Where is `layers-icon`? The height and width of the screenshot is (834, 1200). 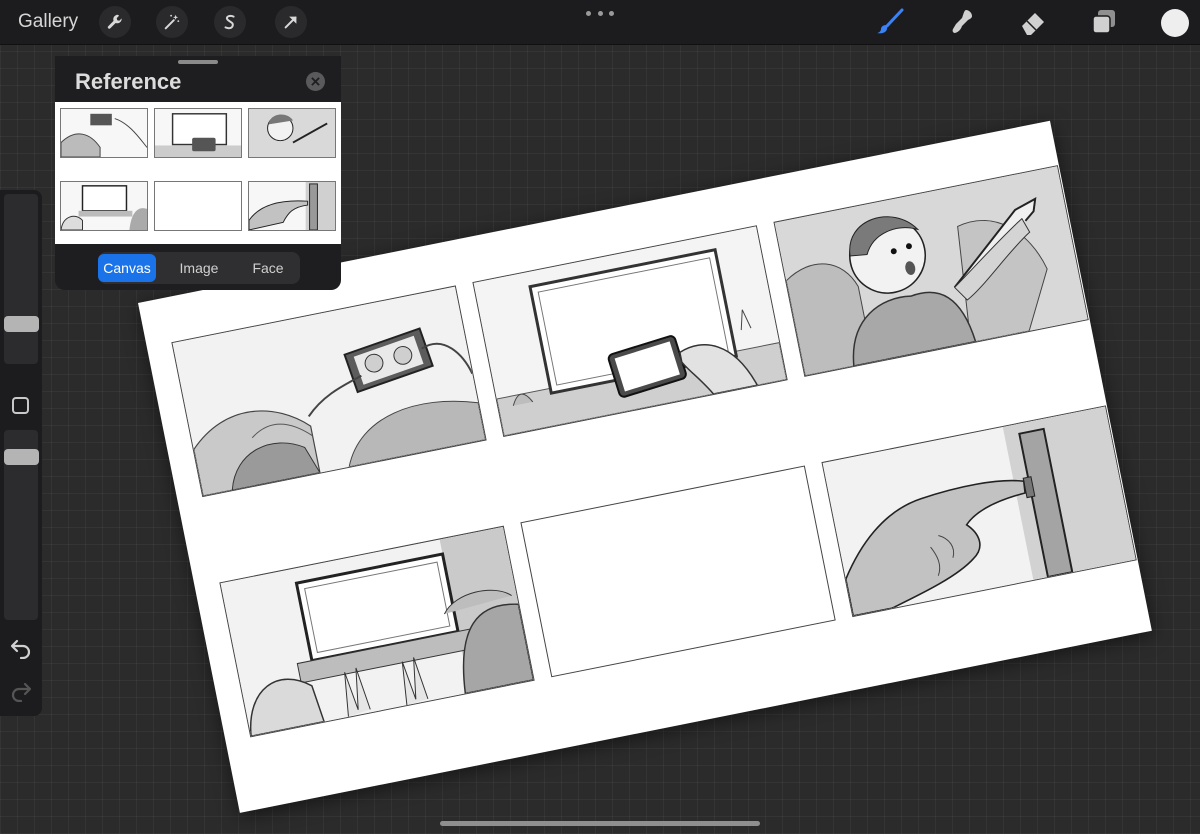 layers-icon is located at coordinates (1104, 22).